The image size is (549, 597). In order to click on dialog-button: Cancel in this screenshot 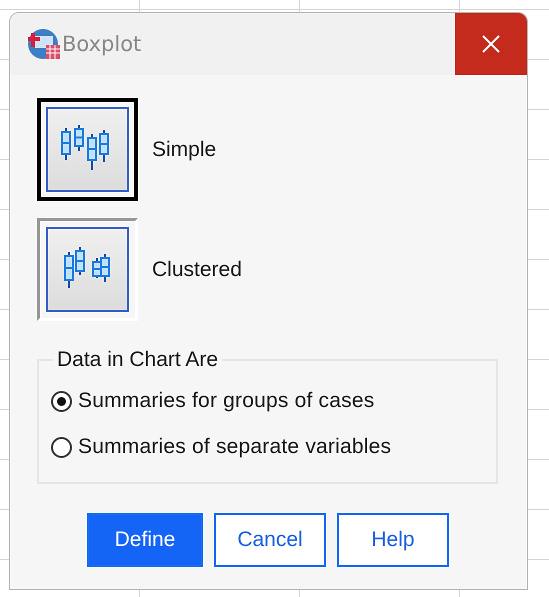, I will do `click(270, 540)`.